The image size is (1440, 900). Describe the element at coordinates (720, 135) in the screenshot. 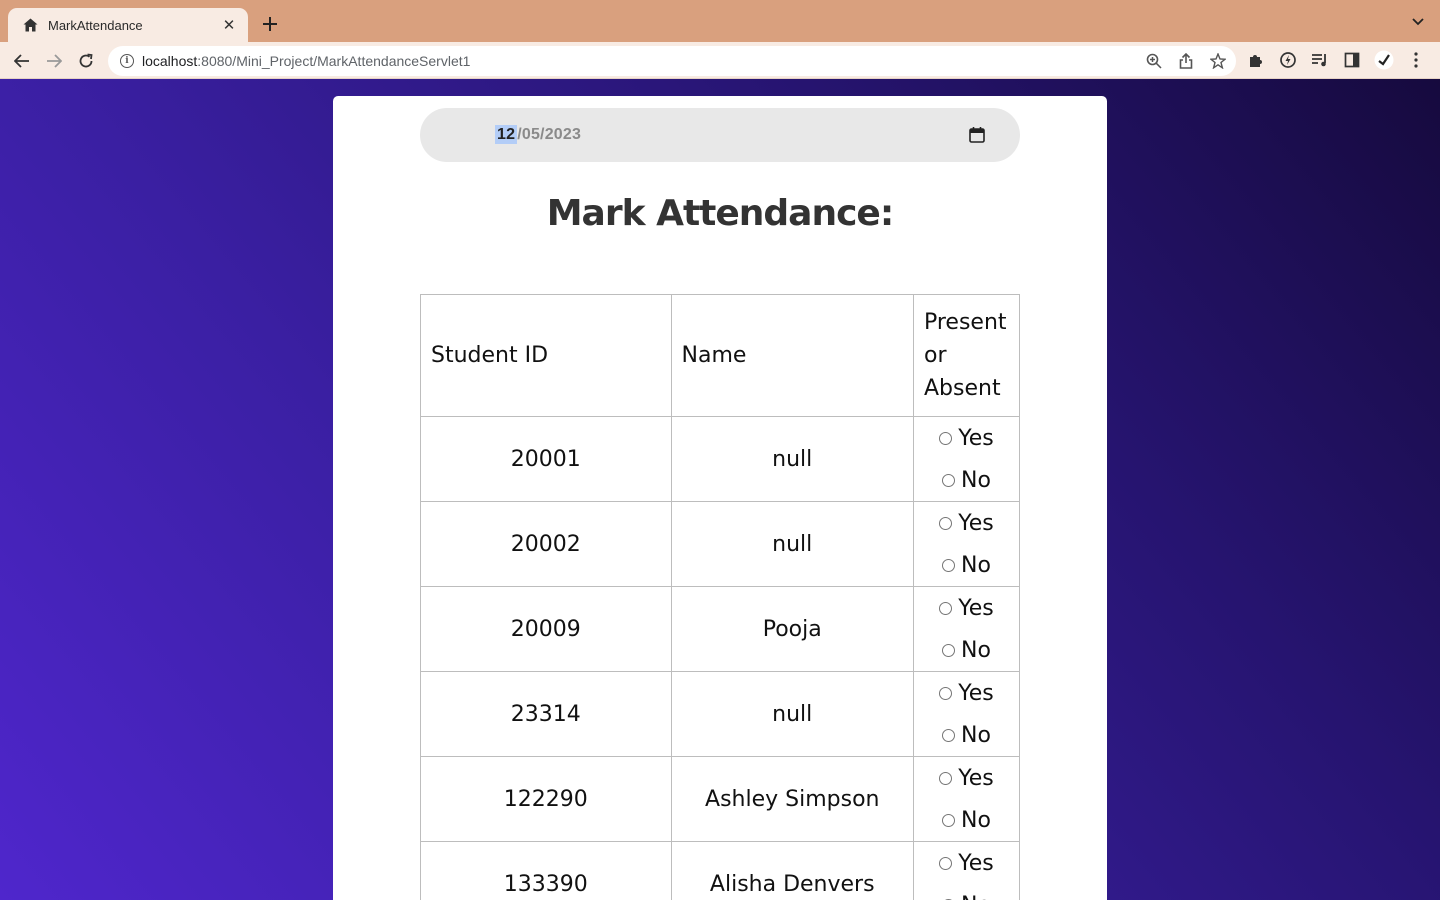

I see `date-input: 12/05/2023` at that location.